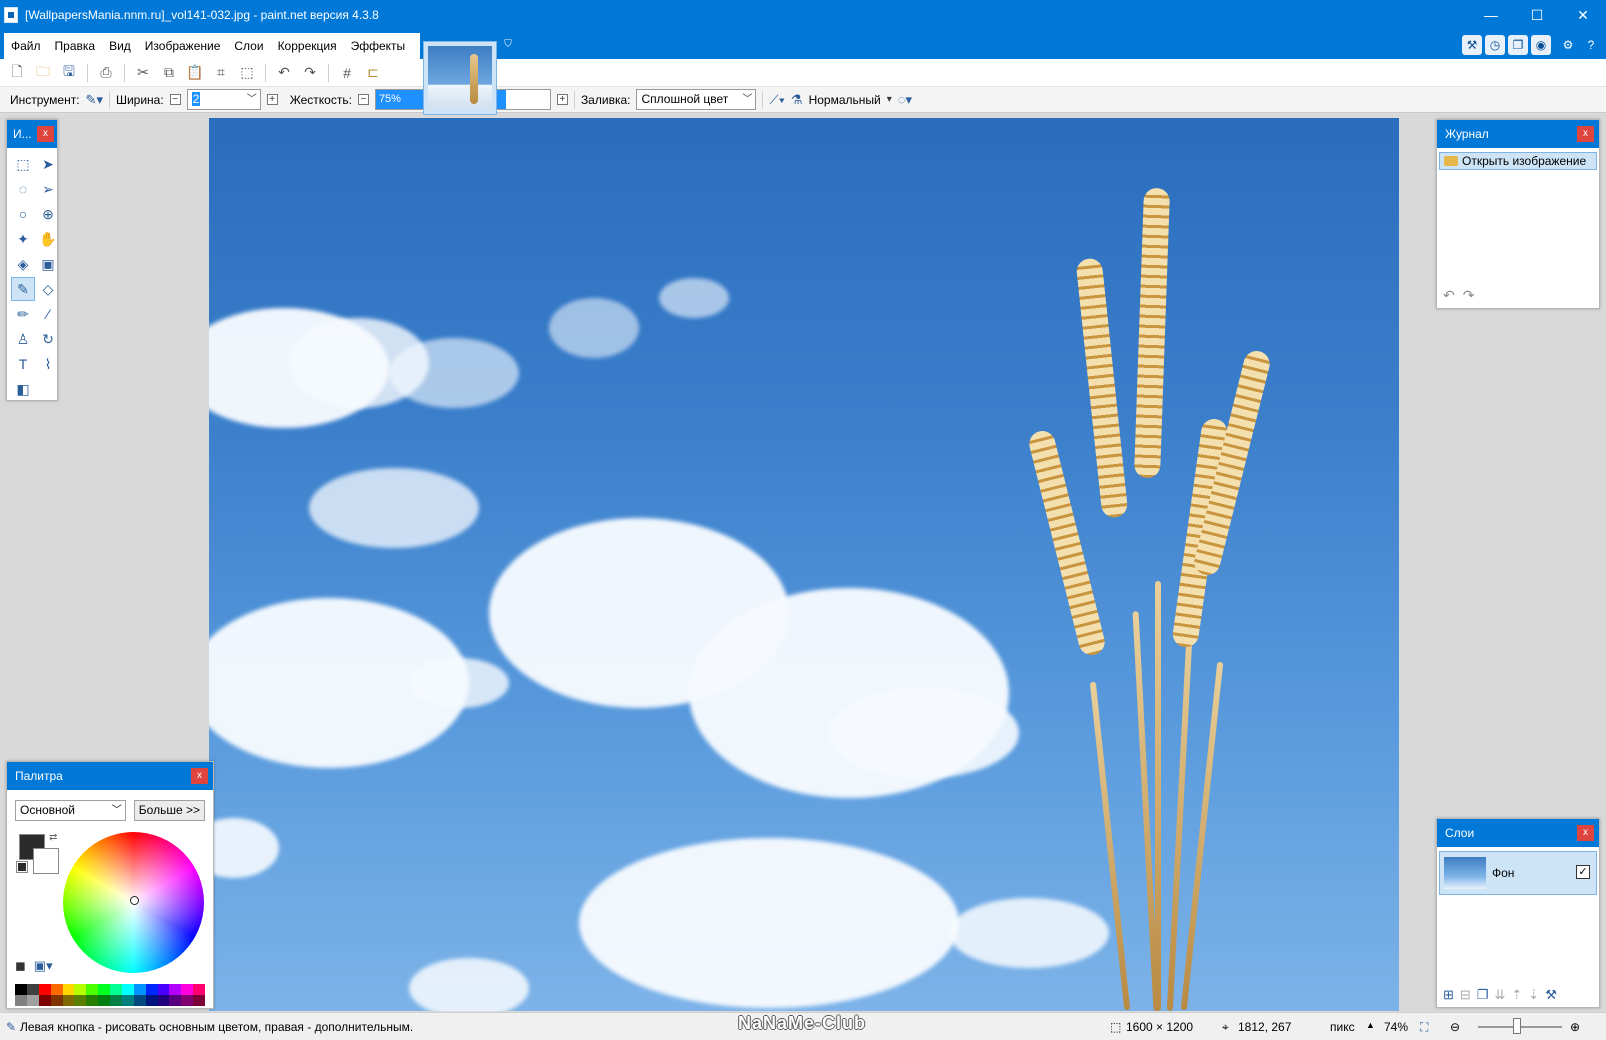 Image resolution: width=1606 pixels, height=1040 pixels. What do you see at coordinates (48, 239) in the screenshot?
I see `pan-icon: ✋` at bounding box center [48, 239].